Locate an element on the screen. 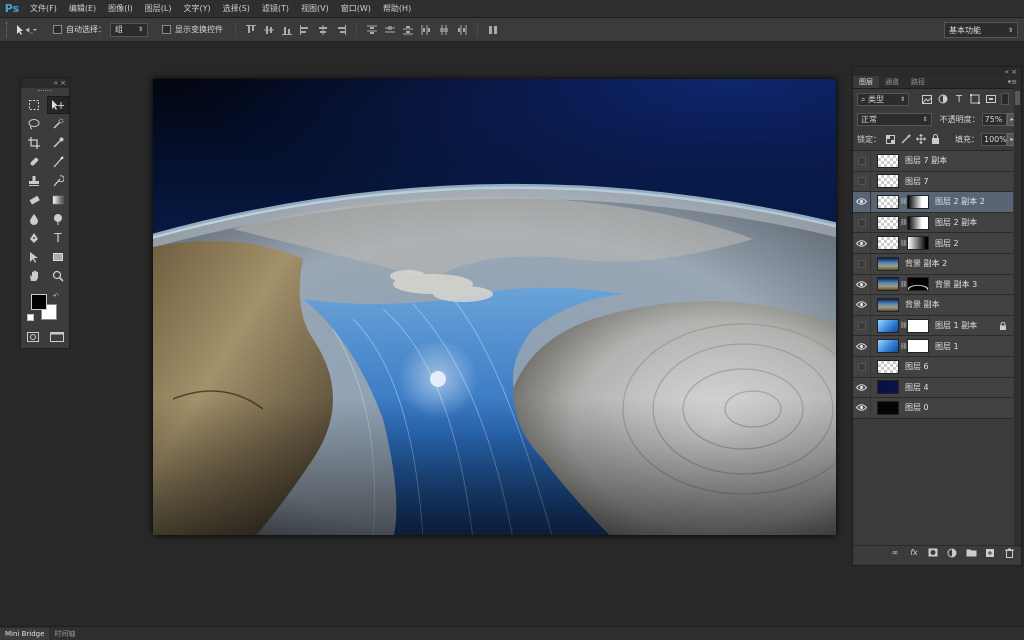 The image size is (1024, 640). panel-menu-icon: ▾≡ is located at coordinates (1012, 82).